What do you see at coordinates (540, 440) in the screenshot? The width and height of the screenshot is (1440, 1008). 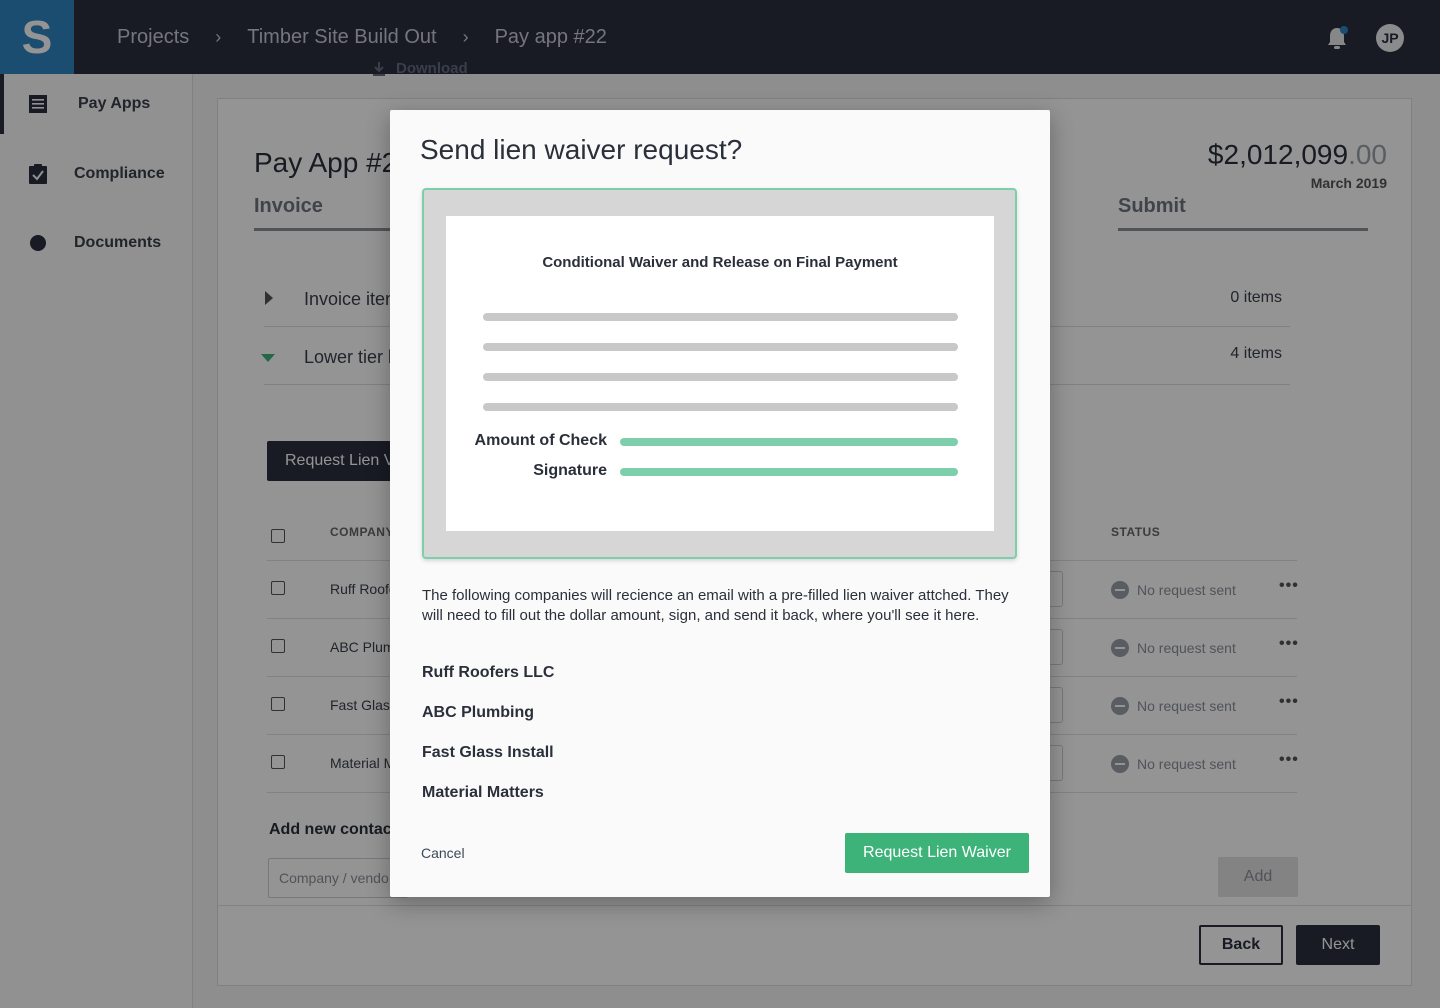 I see `amount-field-label: Amount of Check` at bounding box center [540, 440].